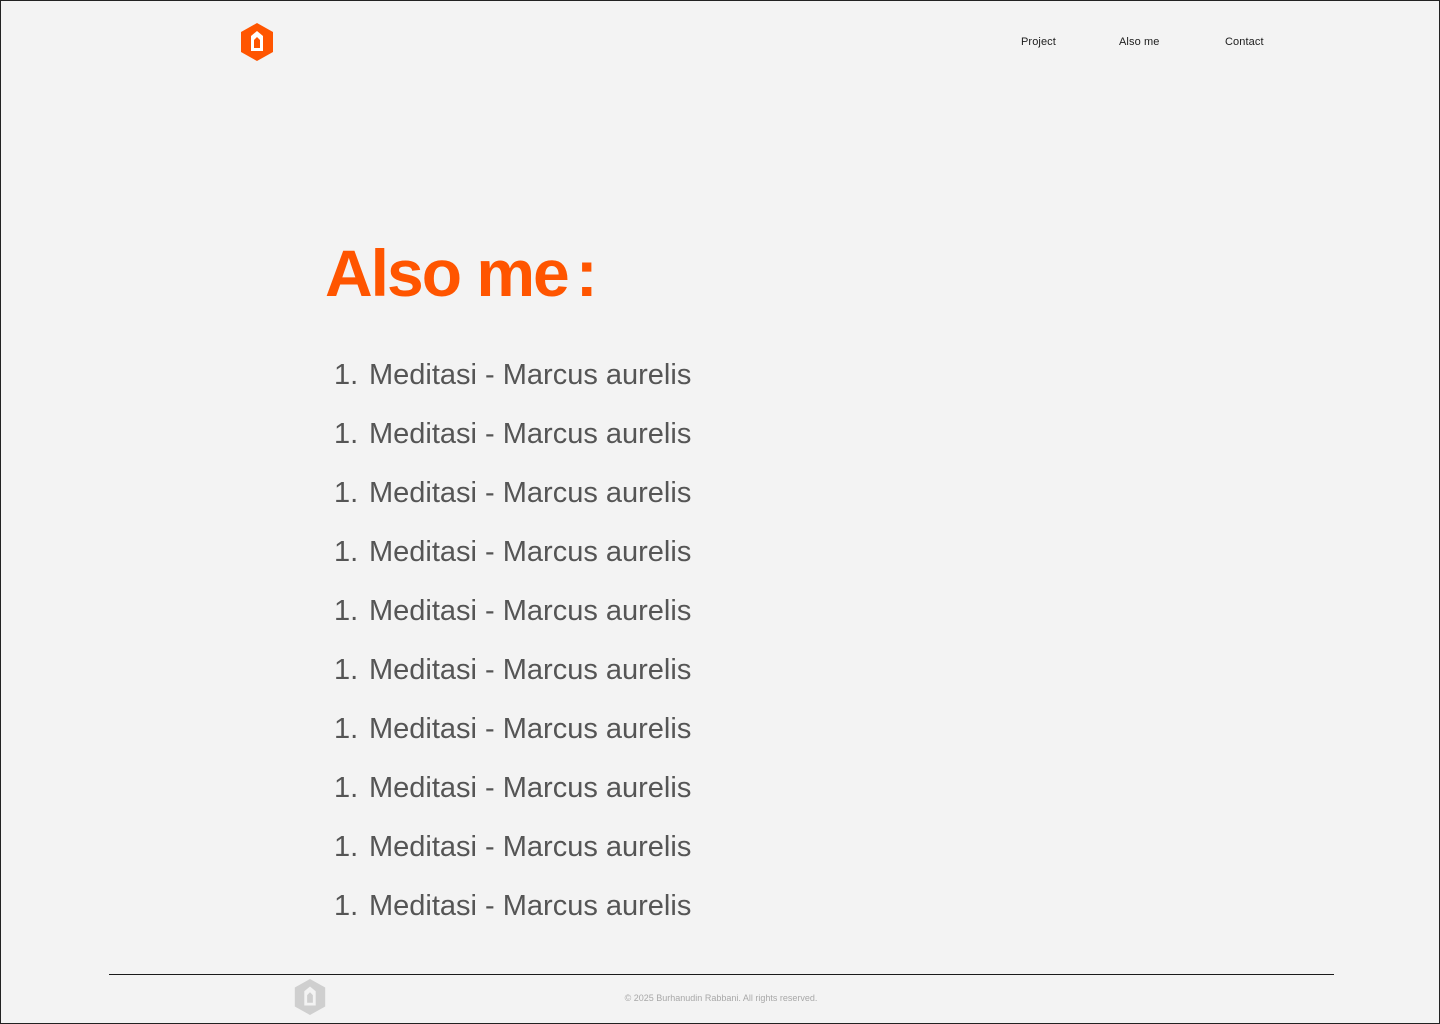 The width and height of the screenshot is (1440, 1024). I want to click on page-title: Also me:, so click(461, 273).